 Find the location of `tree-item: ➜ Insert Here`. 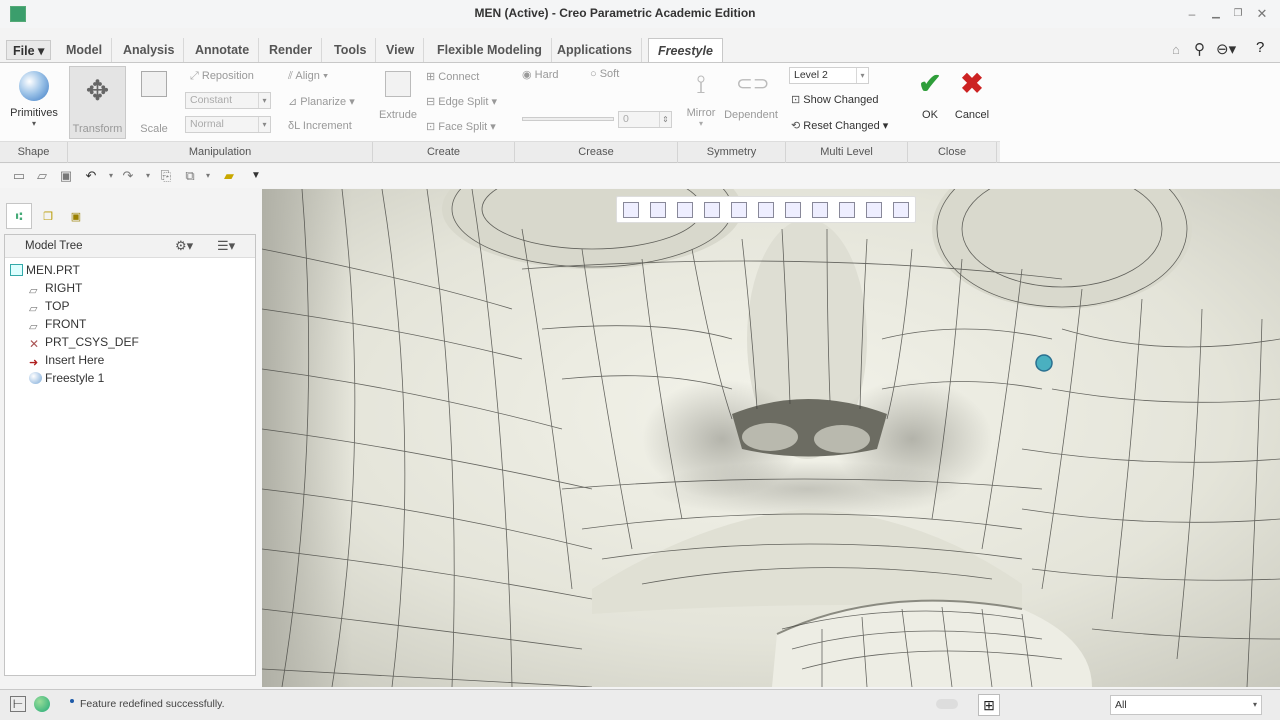

tree-item: ➜ Insert Here is located at coordinates (66, 360).